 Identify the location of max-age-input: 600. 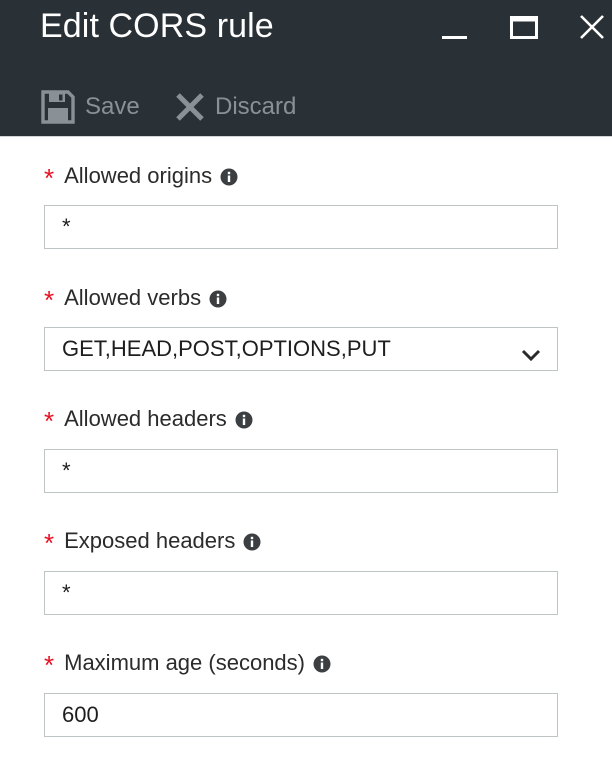
(301, 715).